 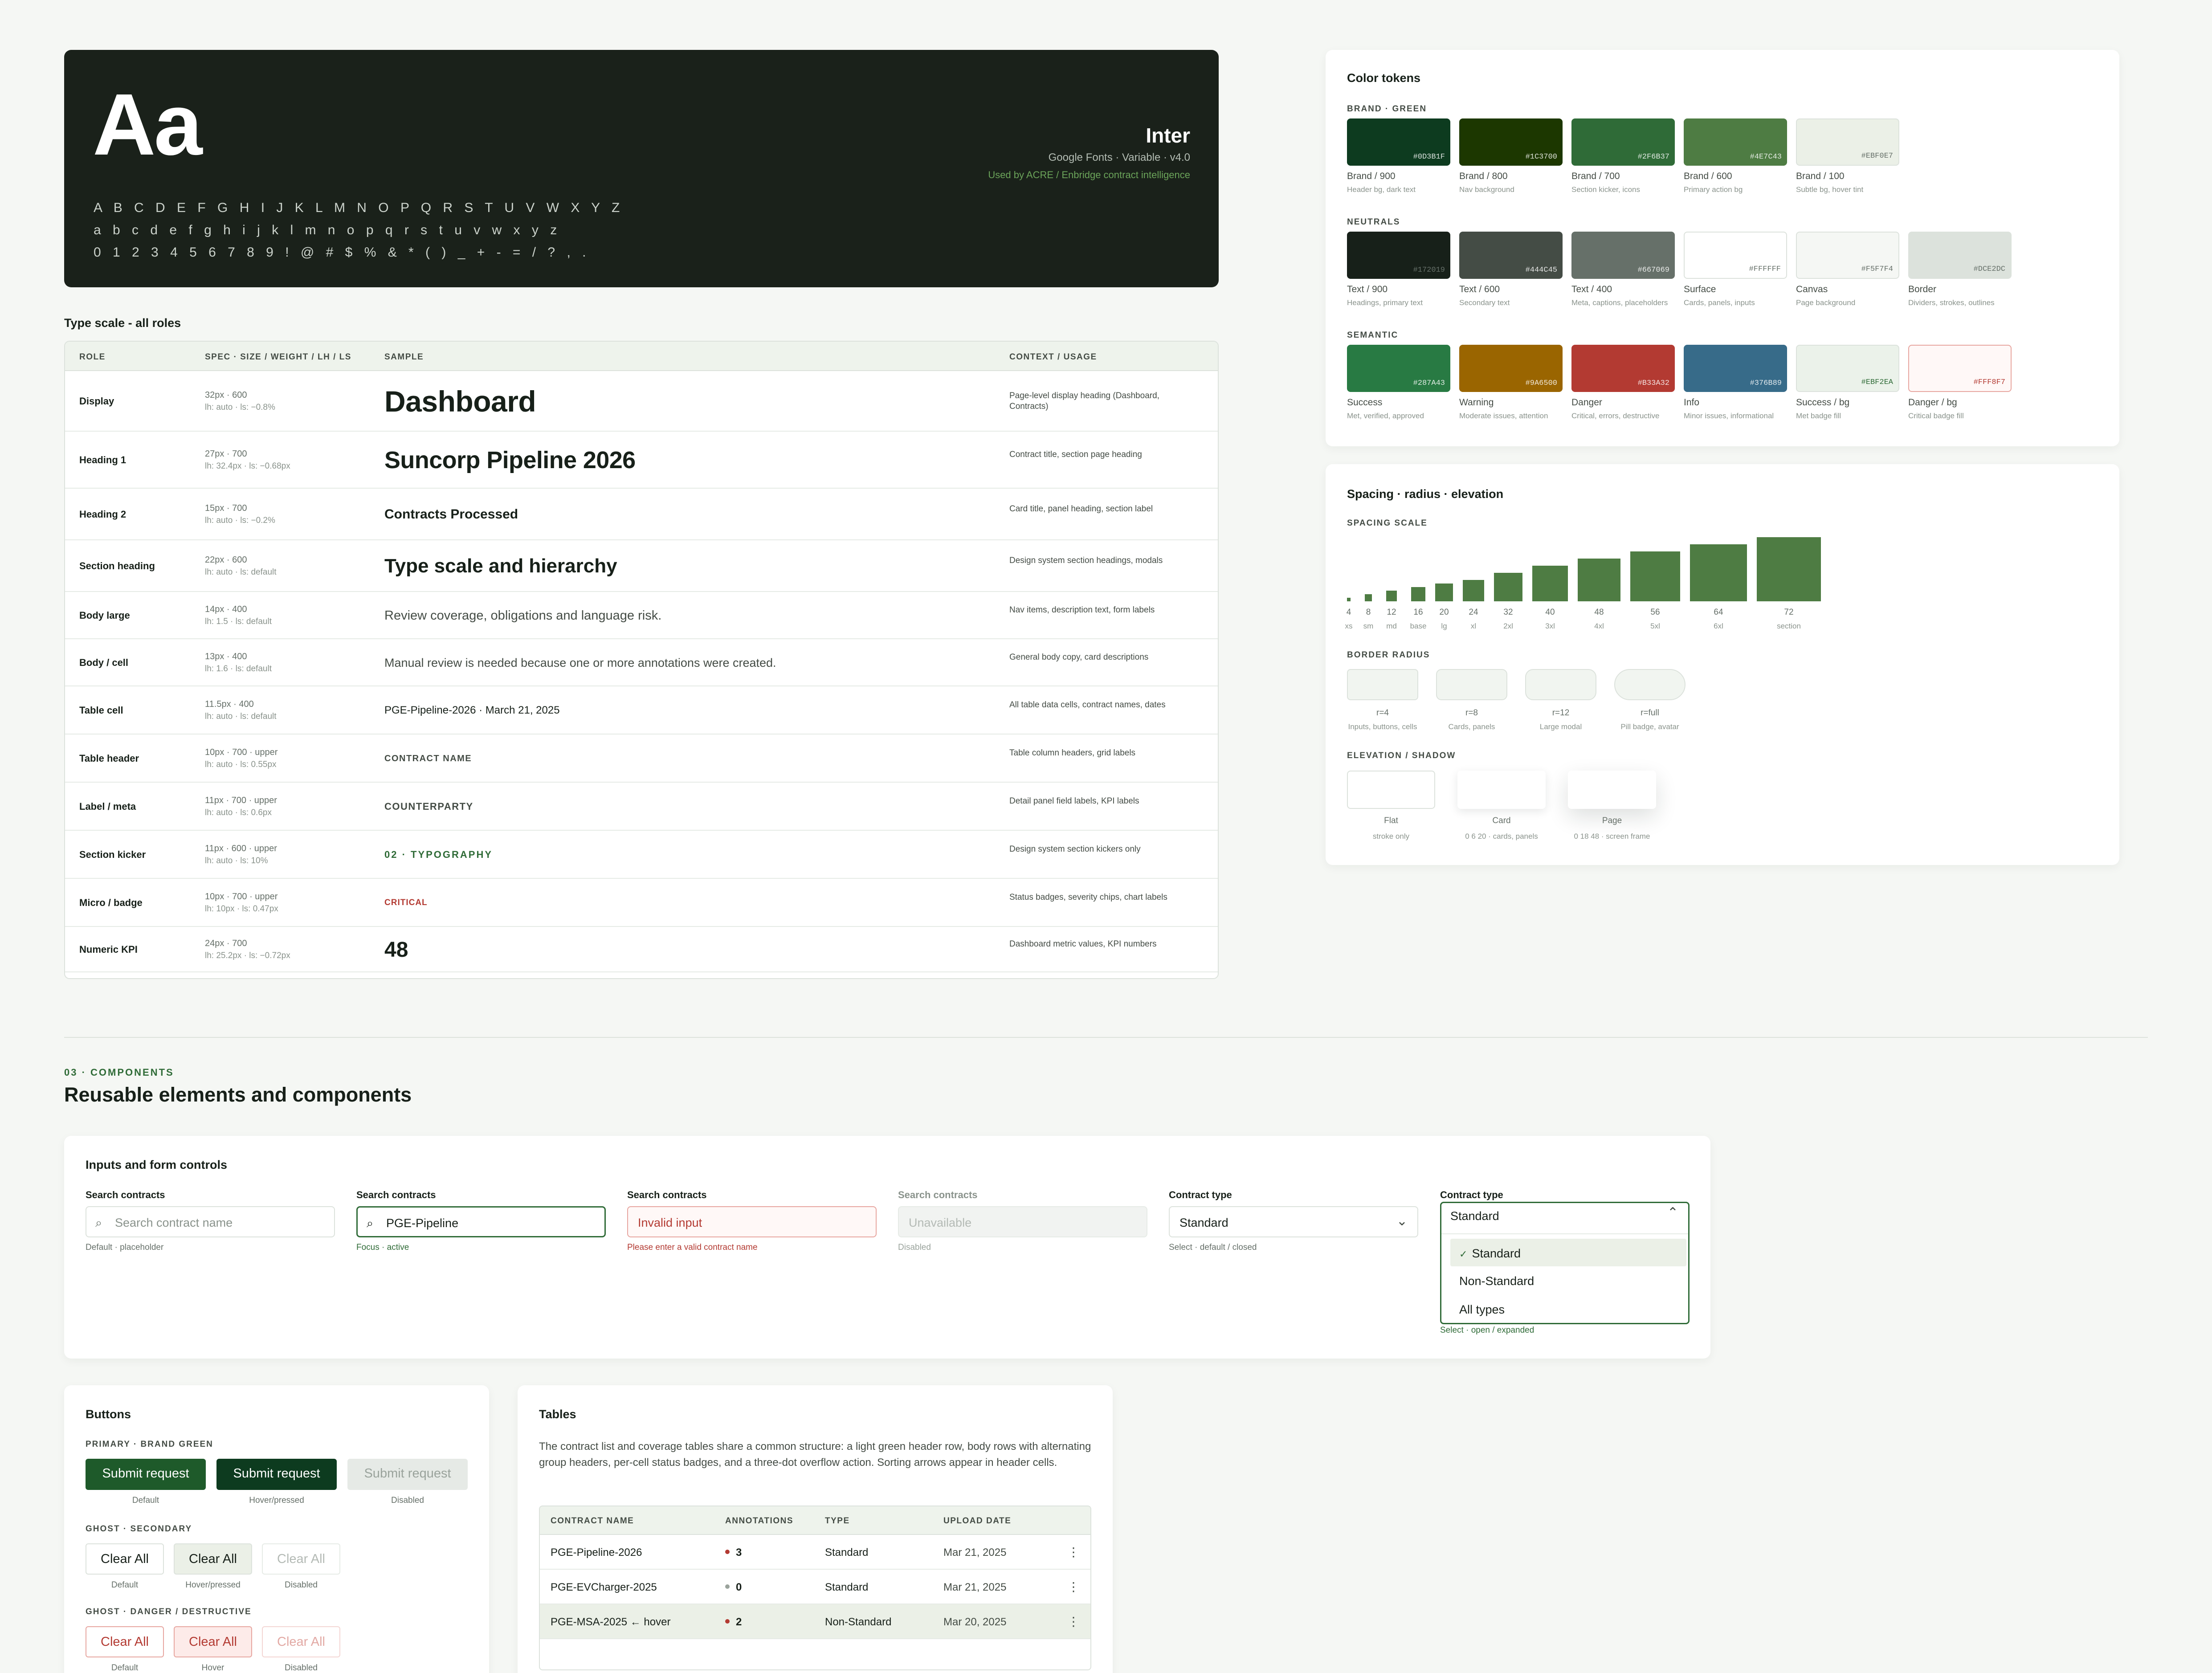 What do you see at coordinates (1482, 1309) in the screenshot?
I see `option-label: All types` at bounding box center [1482, 1309].